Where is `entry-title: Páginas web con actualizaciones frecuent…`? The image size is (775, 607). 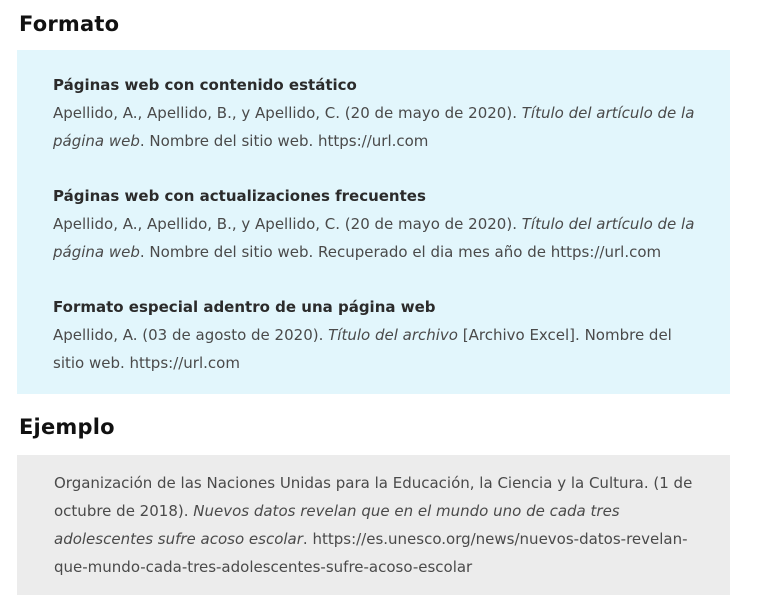
entry-title: Páginas web con actualizaciones frecuent… is located at coordinates (239, 196).